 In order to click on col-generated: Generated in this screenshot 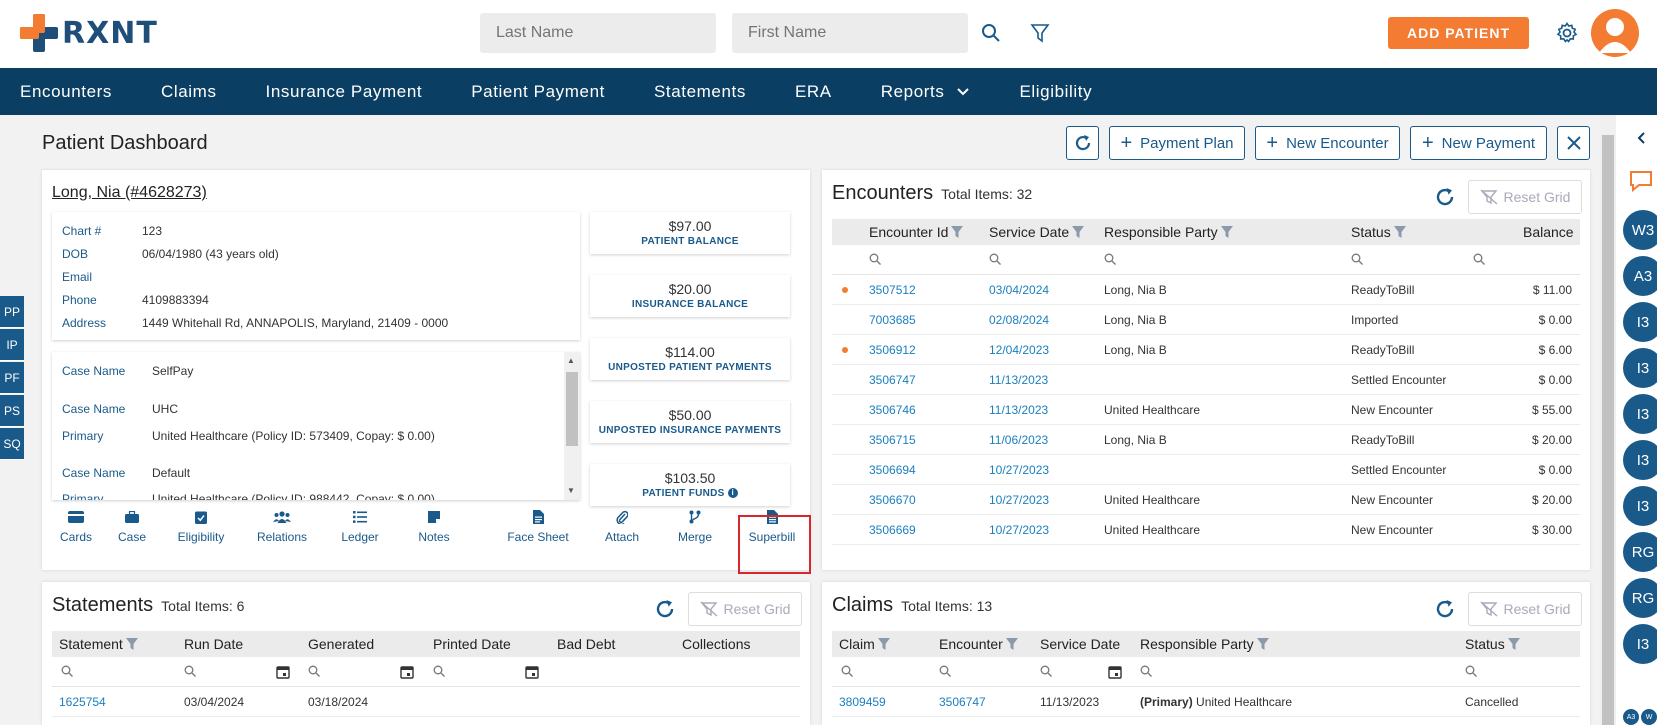, I will do `click(341, 644)`.